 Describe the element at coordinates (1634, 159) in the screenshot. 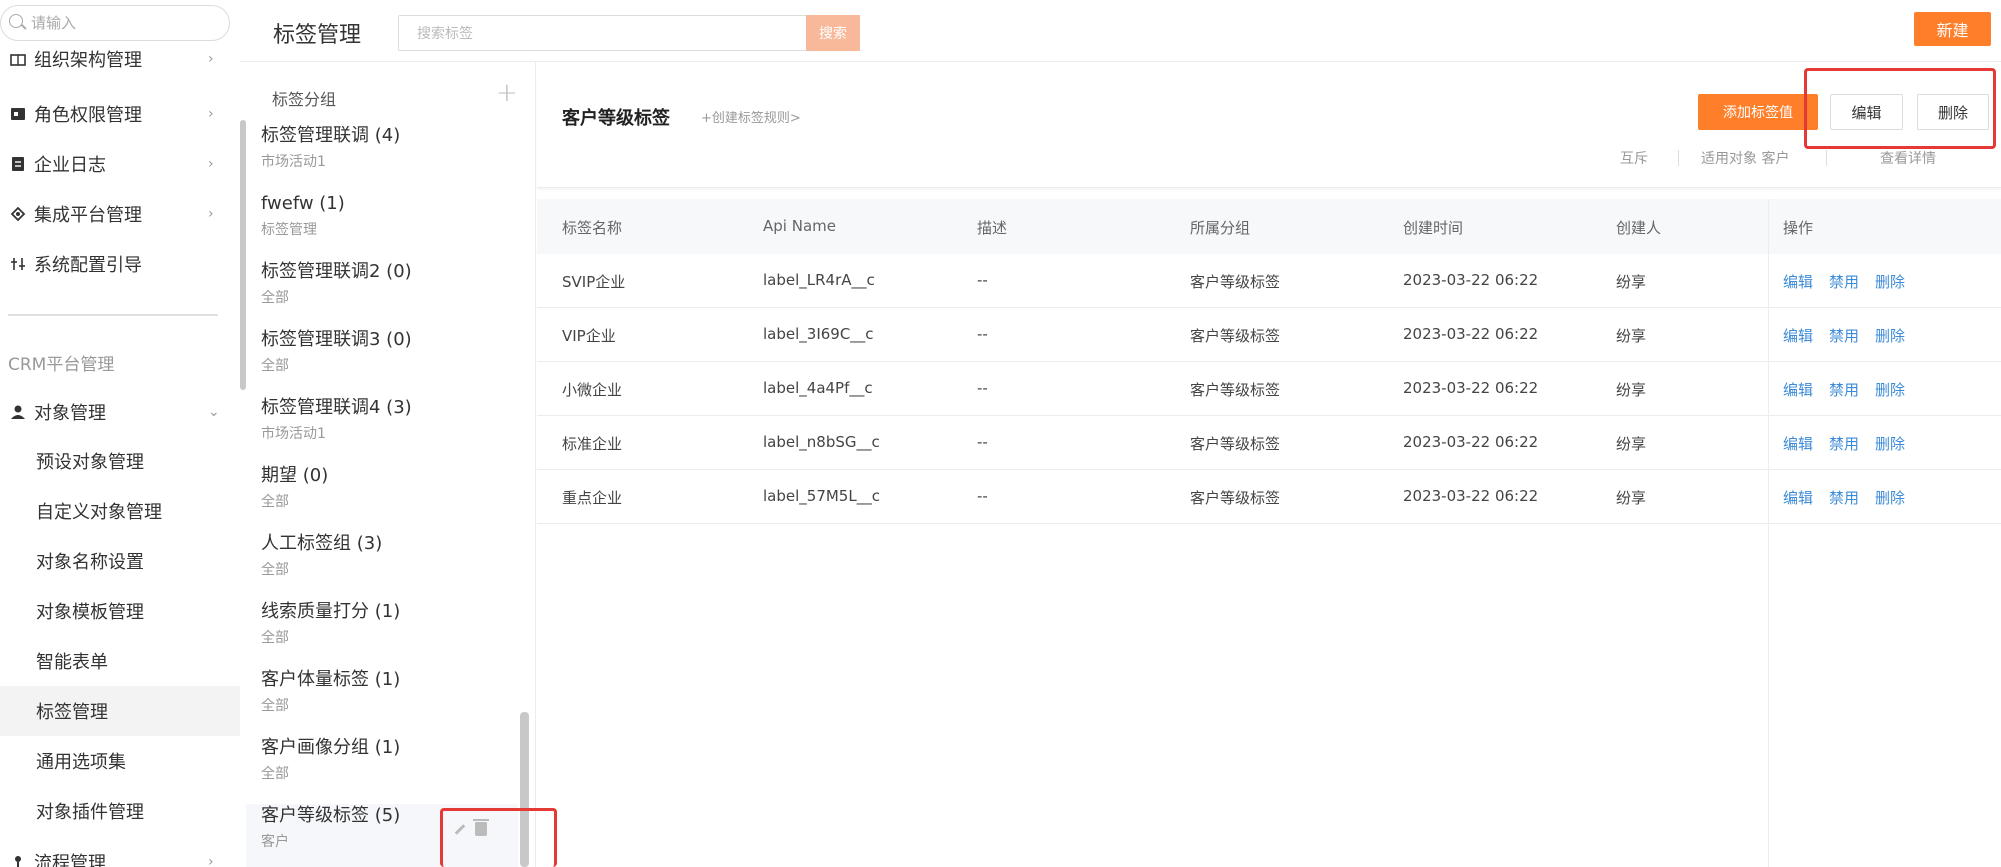

I see `mutex-label: 互斥` at that location.